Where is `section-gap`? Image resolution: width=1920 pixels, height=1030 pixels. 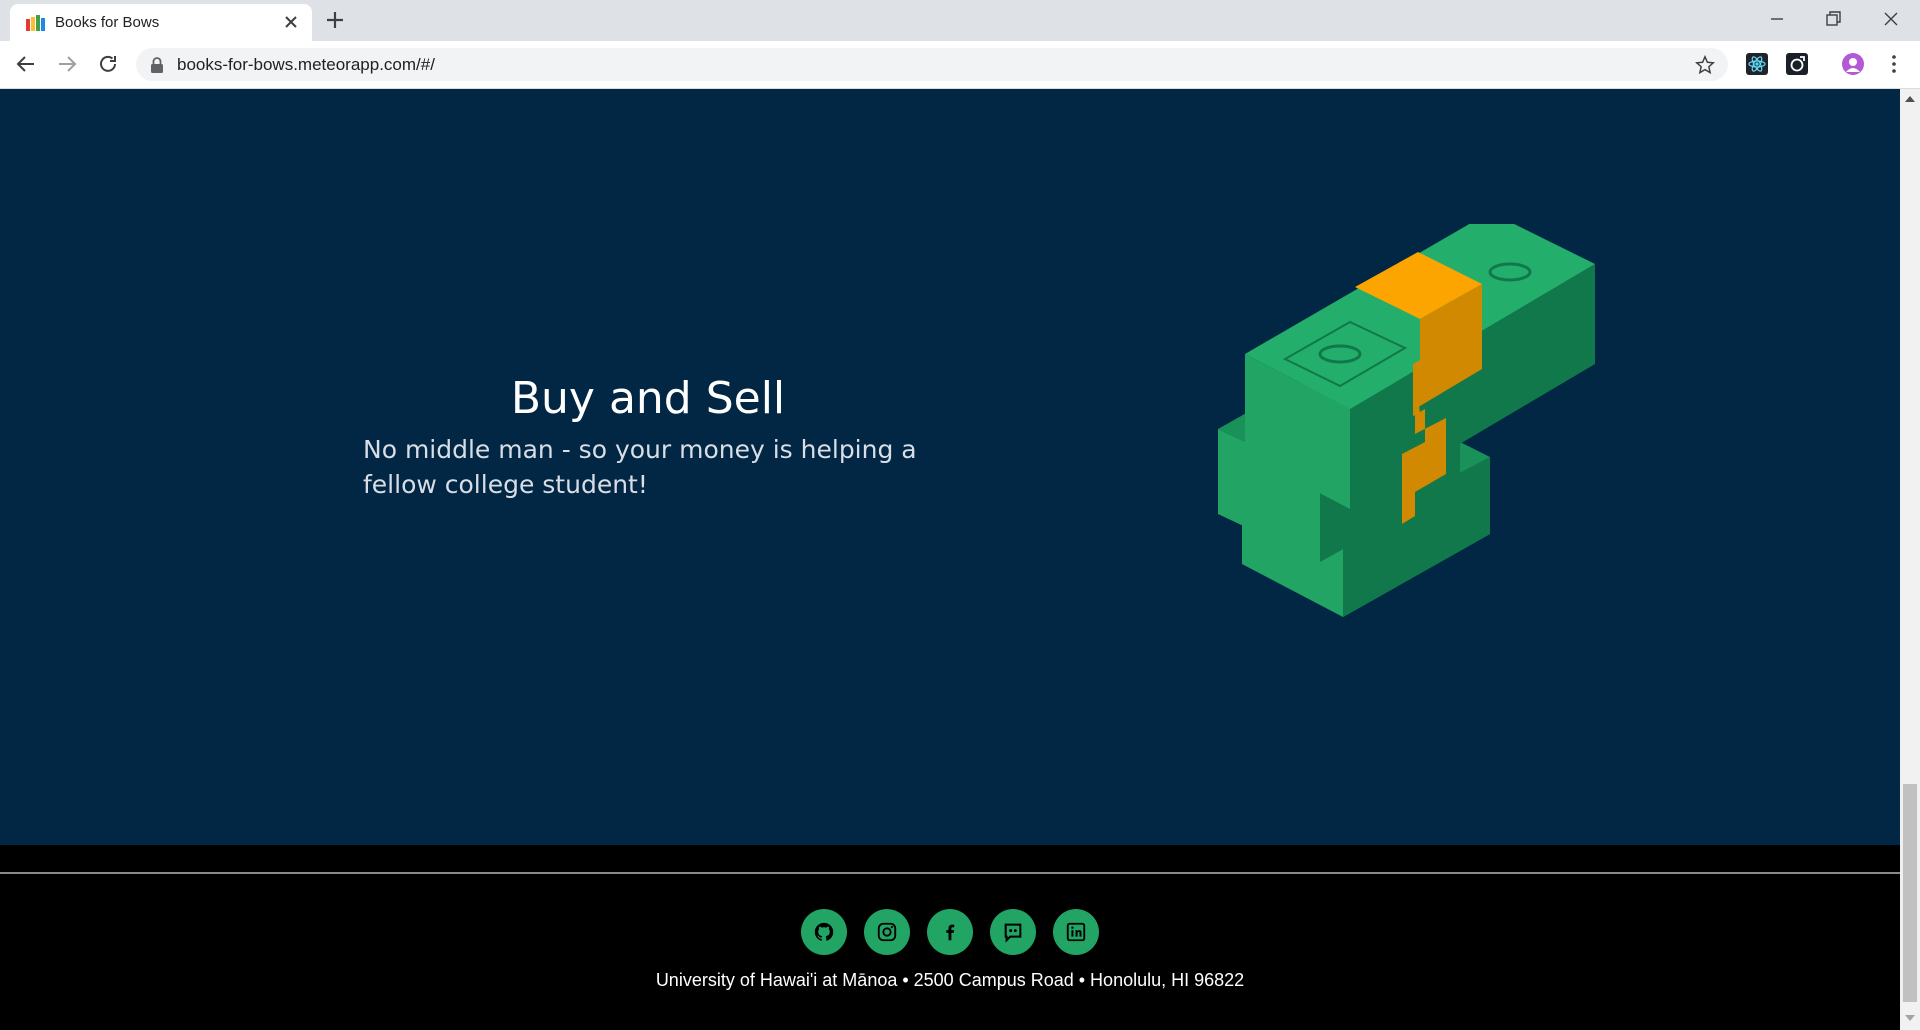
section-gap is located at coordinates (950, 858).